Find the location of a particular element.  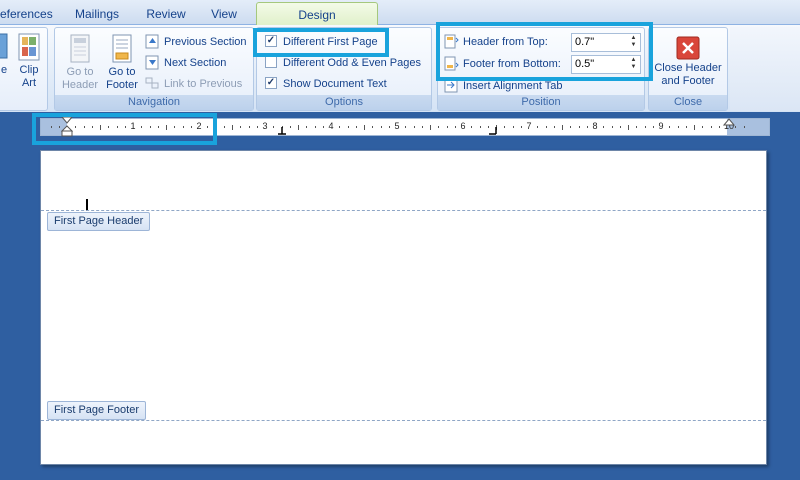

ribbon-empty-area is located at coordinates (765, 69).